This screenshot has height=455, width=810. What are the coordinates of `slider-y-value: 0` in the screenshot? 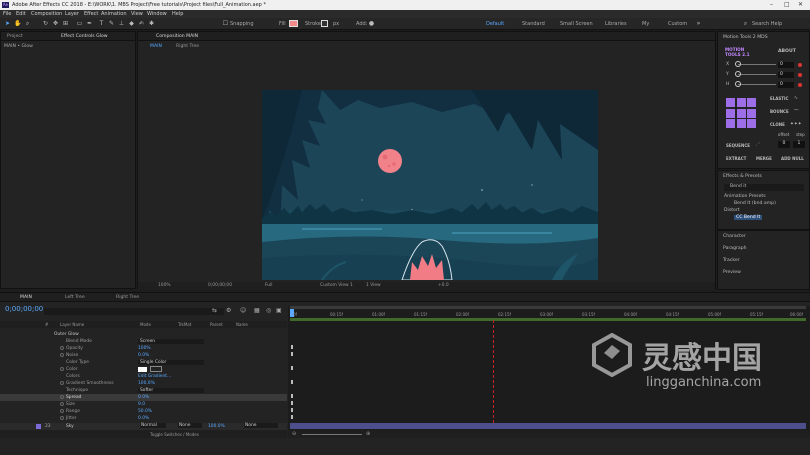 It's located at (786, 75).